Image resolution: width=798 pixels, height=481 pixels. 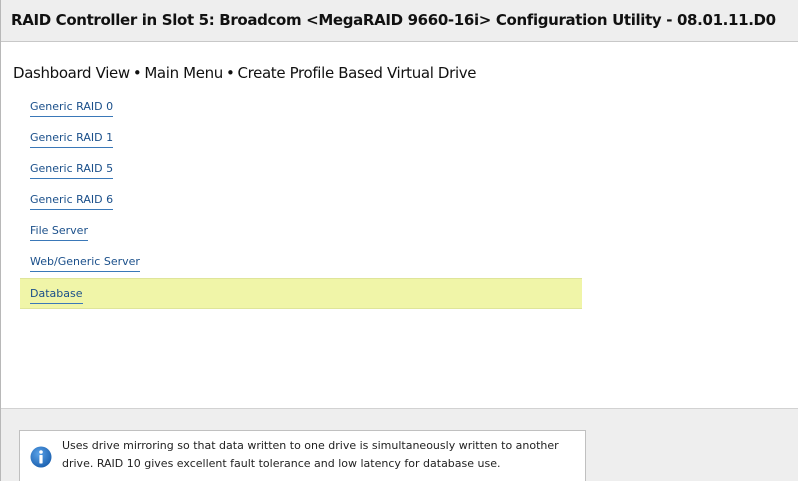 I want to click on info-icon, so click(x=41, y=457).